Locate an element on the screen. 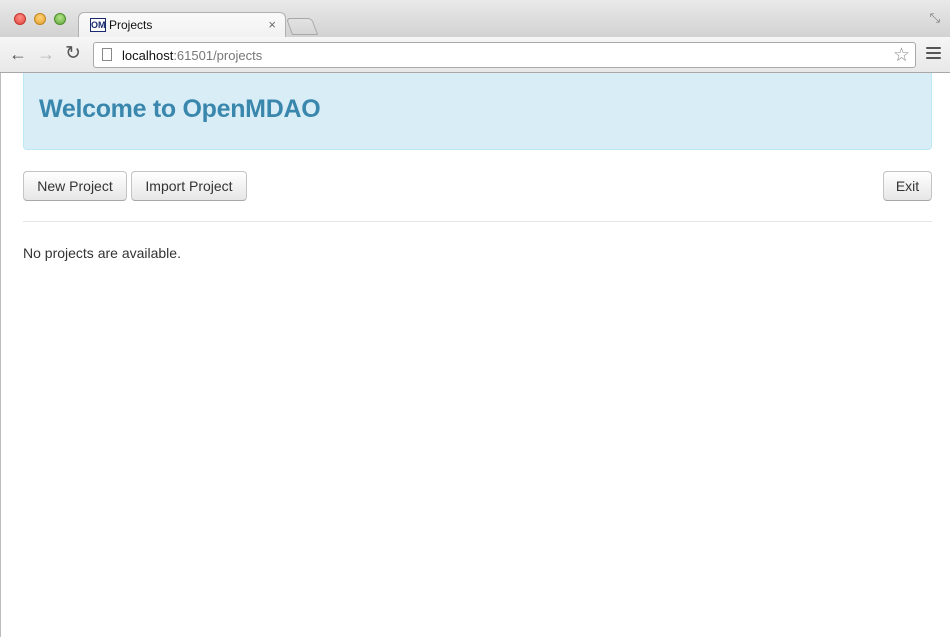  tab-title: Projects is located at coordinates (131, 25).